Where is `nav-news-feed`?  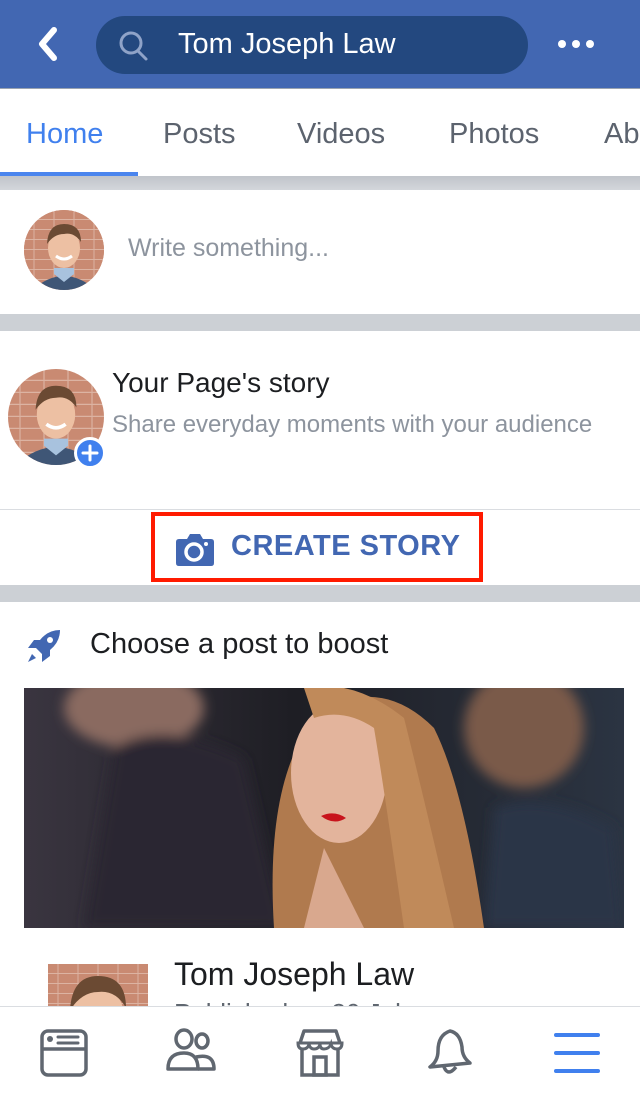 nav-news-feed is located at coordinates (64, 1053).